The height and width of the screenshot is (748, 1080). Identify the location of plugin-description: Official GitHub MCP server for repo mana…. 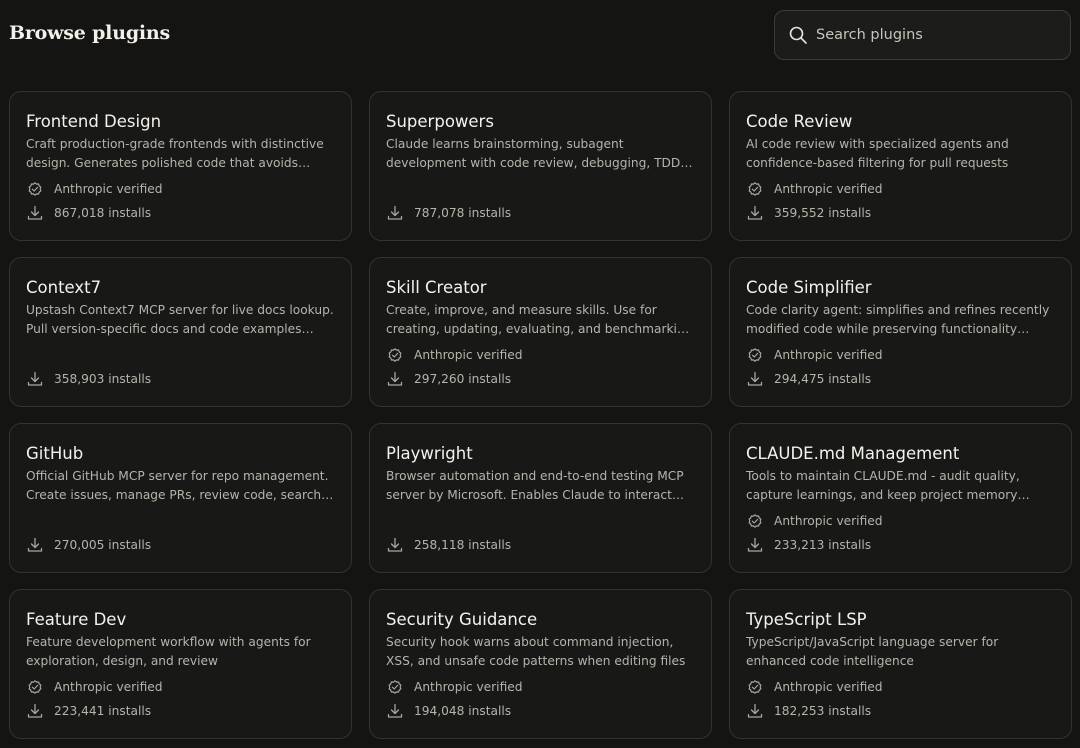
(177, 485).